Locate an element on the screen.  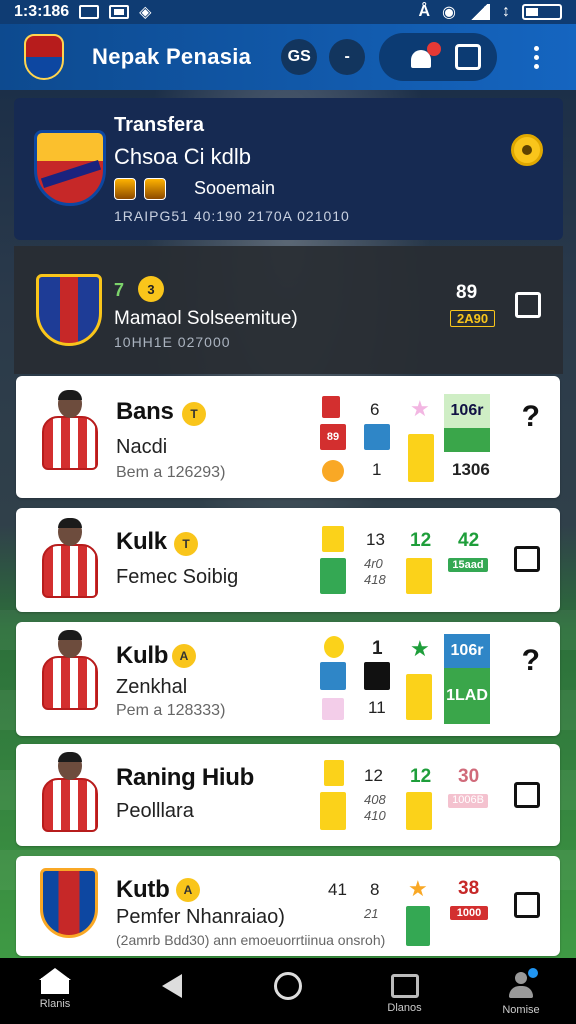
favorite-icon is located at coordinates (527, 150).